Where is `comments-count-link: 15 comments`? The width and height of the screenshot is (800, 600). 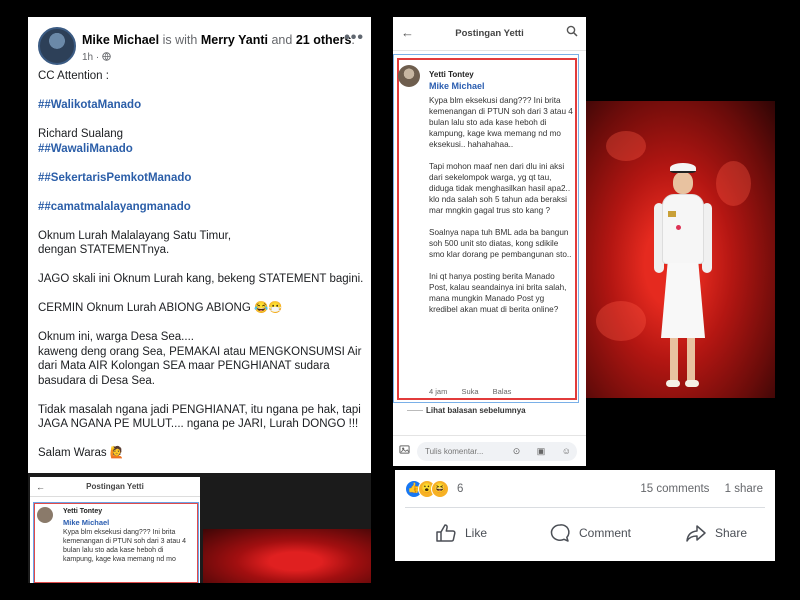
comments-count-link: 15 comments is located at coordinates (674, 489).